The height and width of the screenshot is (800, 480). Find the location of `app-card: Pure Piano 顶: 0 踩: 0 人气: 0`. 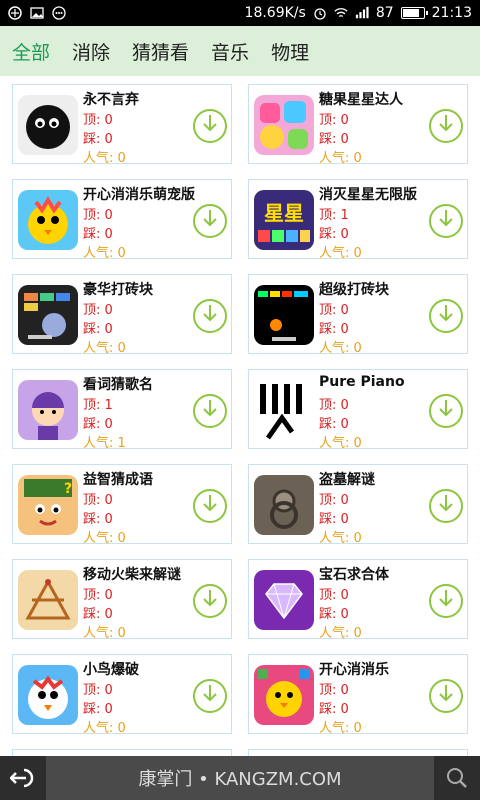

app-card: Pure Piano 顶: 0 踩: 0 人气: 0 is located at coordinates (358, 410).